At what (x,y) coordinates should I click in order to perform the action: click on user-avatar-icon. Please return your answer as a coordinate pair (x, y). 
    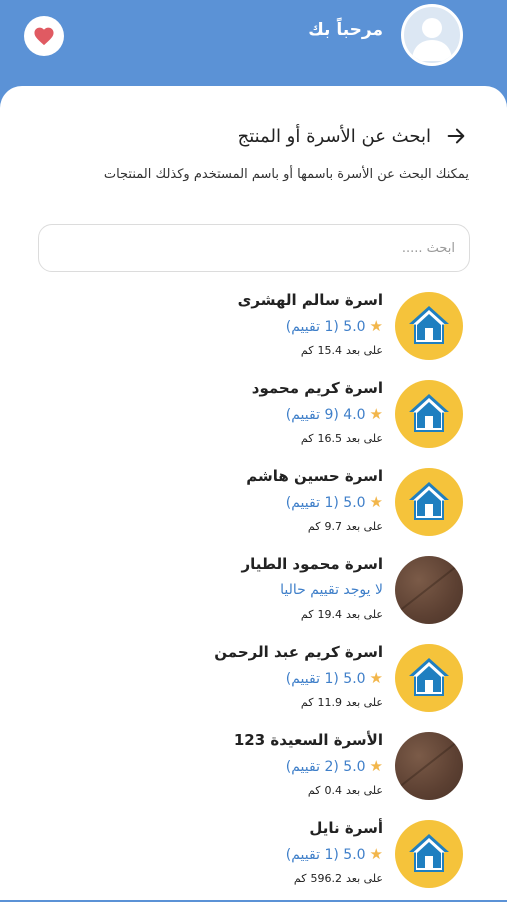
    Looking at the image, I should click on (432, 35).